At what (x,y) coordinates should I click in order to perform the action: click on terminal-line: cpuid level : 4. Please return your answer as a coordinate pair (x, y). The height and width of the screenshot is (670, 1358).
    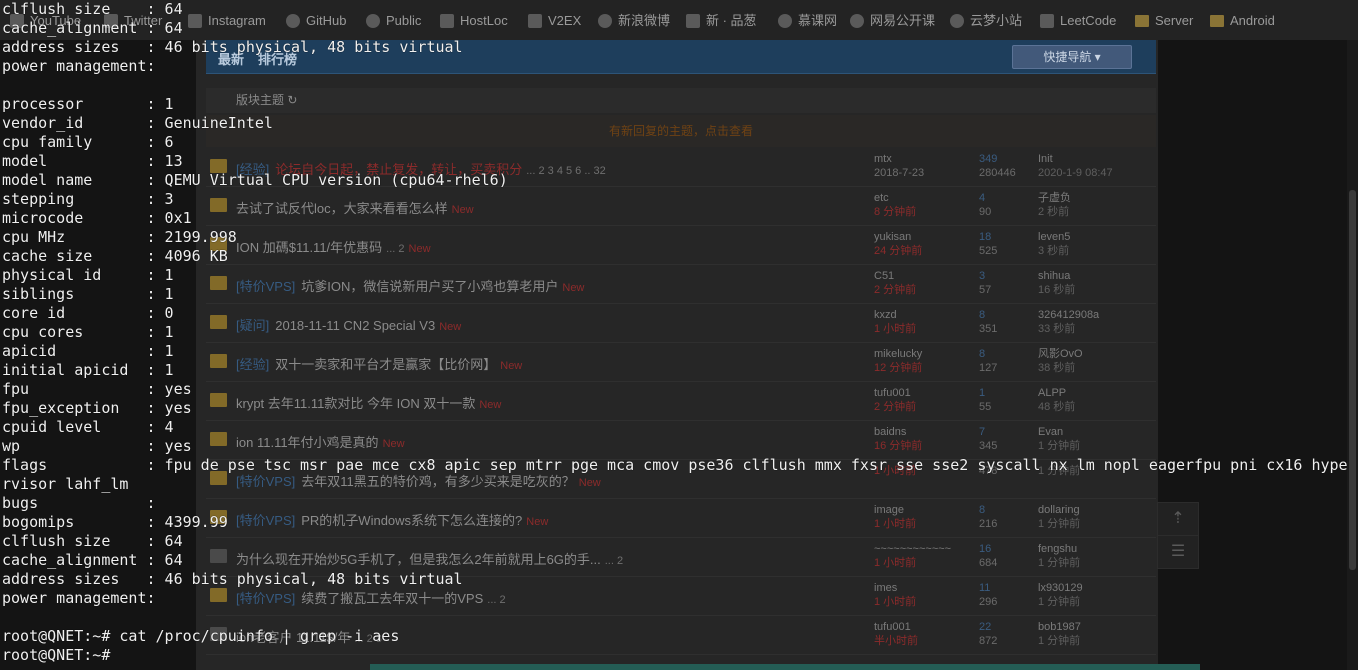
    Looking at the image, I should click on (88, 427).